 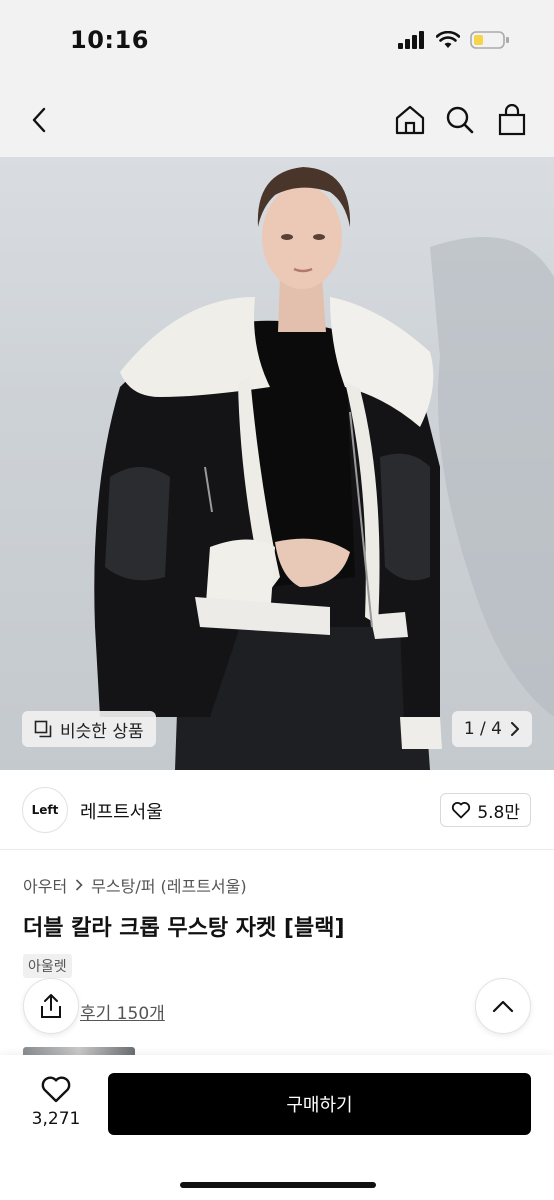 What do you see at coordinates (489, 40) in the screenshot?
I see `battery-icon` at bounding box center [489, 40].